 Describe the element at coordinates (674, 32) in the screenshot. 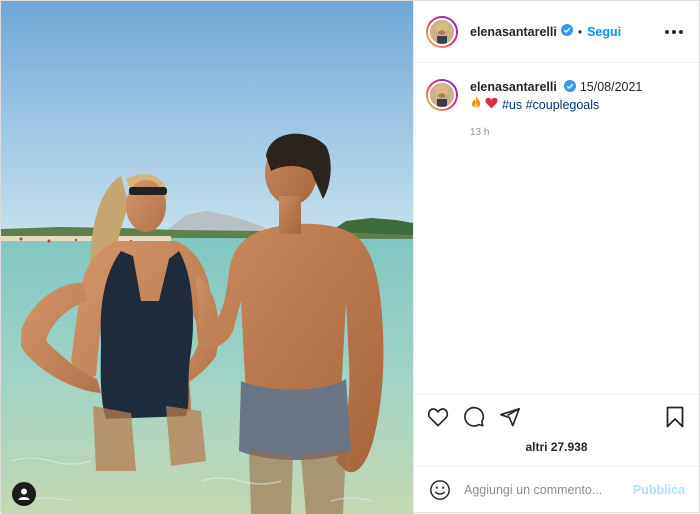

I see `more-options-icon` at that location.